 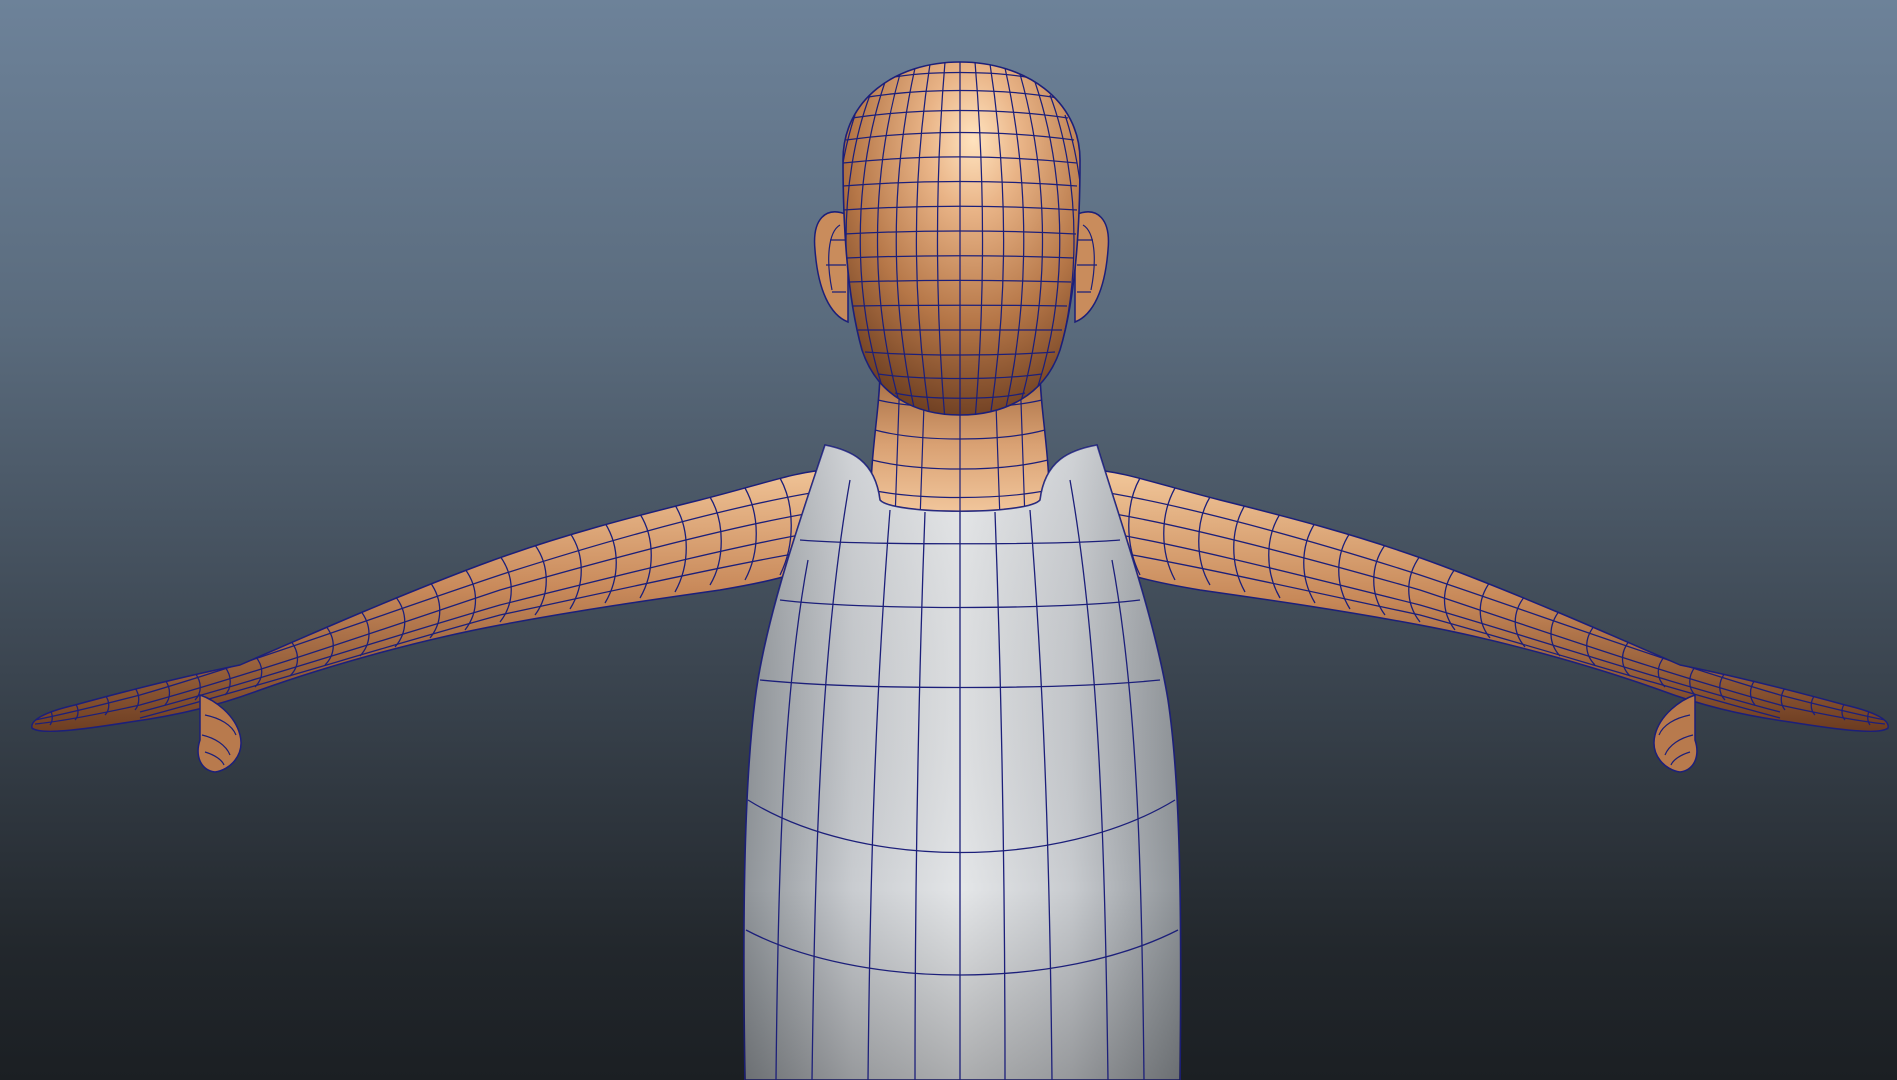 I want to click on right-arm-mesh, so click(x=1489, y=621).